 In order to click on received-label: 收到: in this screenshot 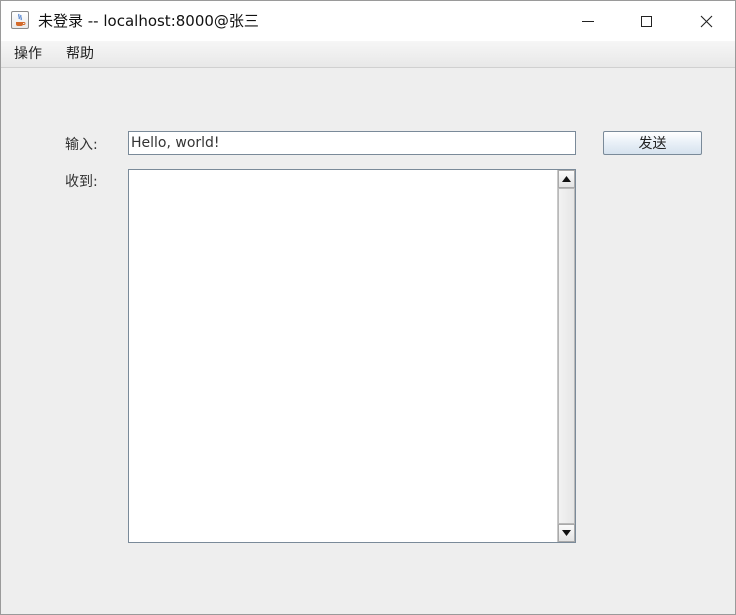, I will do `click(81, 182)`.